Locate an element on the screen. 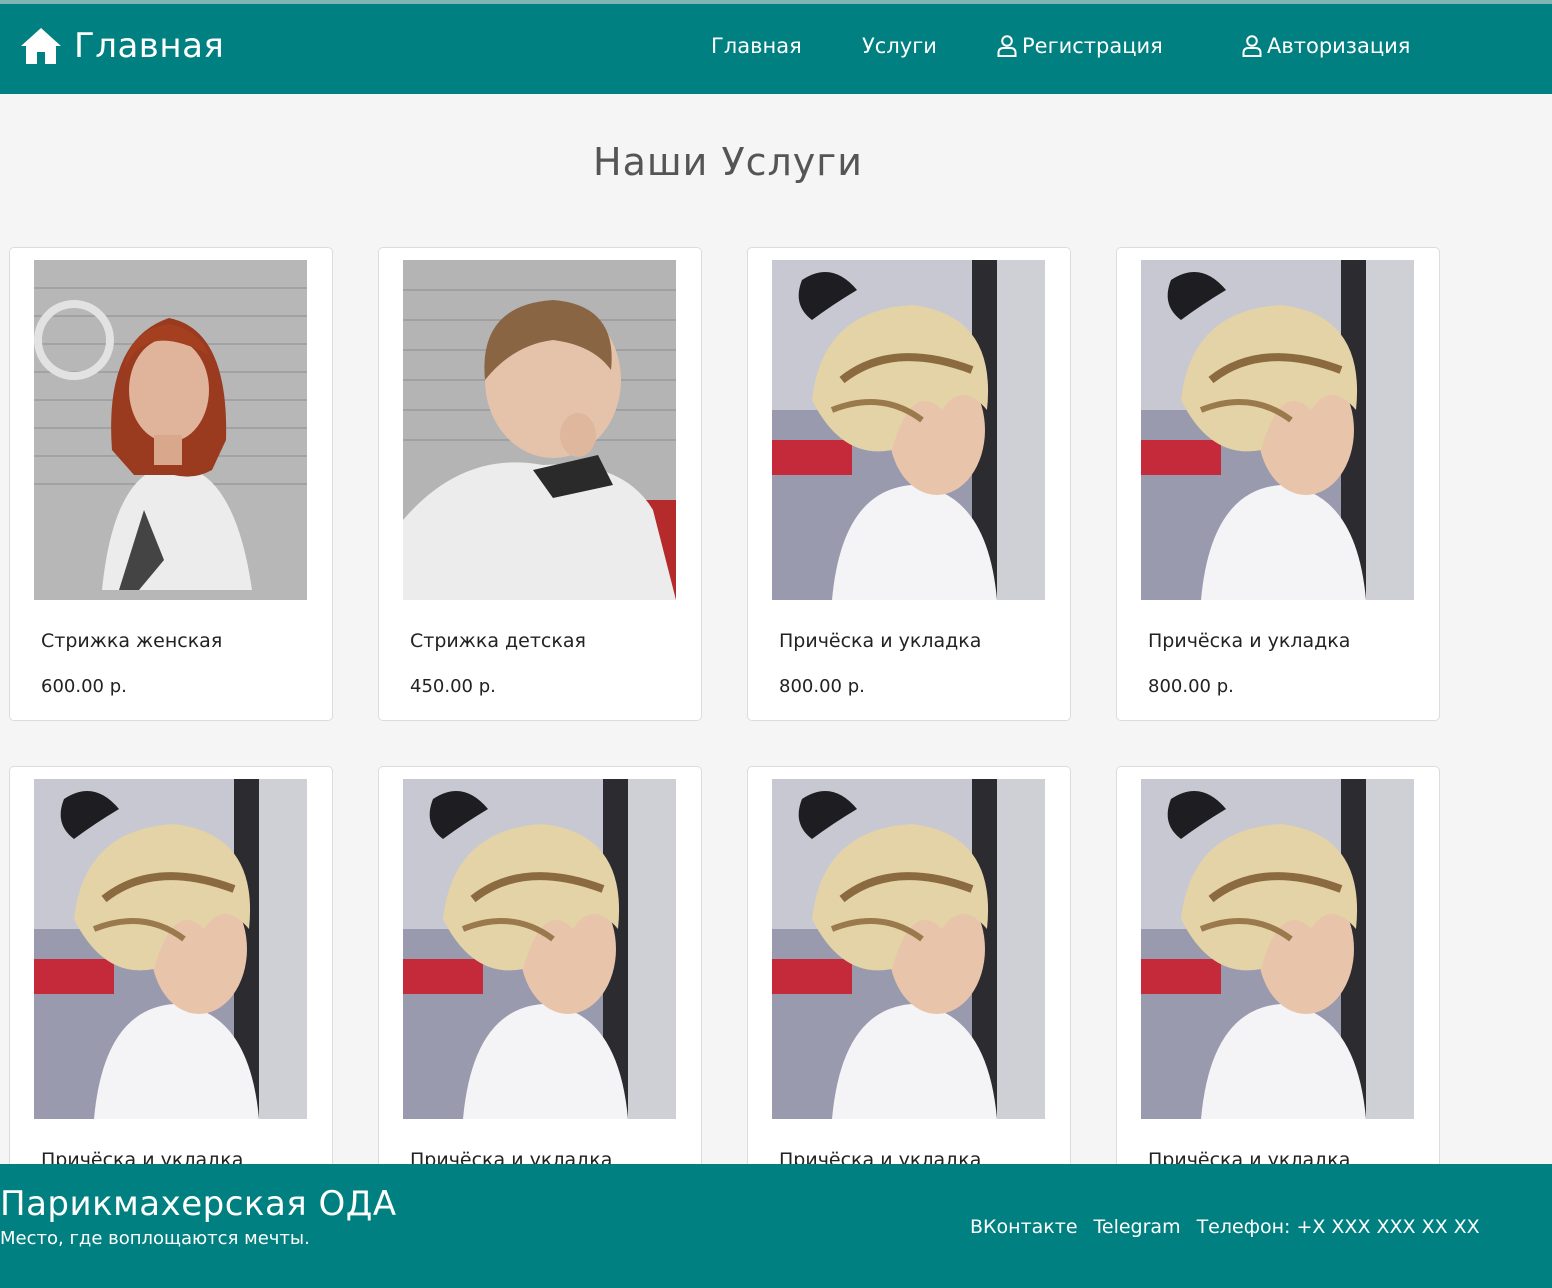 Image resolution: width=1552 pixels, height=1288 pixels. nav-link-register: Регистрация is located at coordinates (1080, 46).